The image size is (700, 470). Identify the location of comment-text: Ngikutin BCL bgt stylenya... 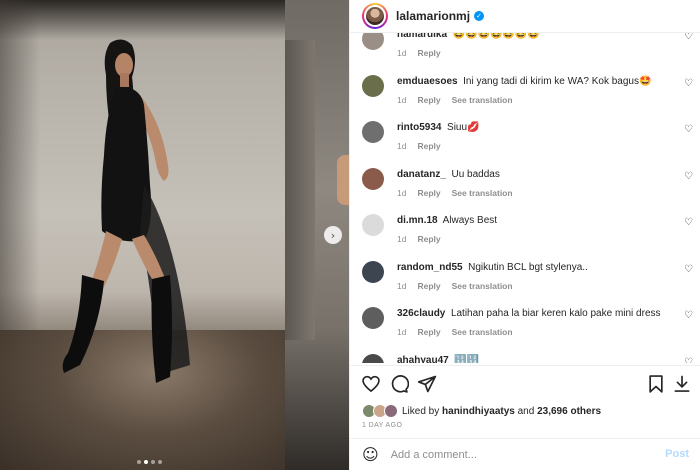
(528, 267).